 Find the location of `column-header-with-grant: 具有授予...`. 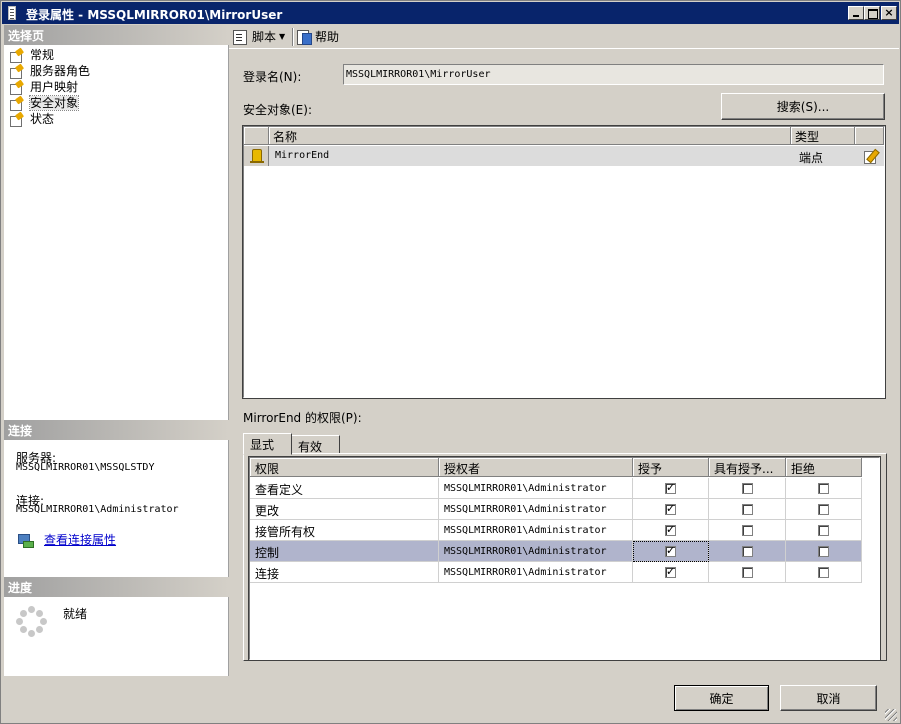

column-header-with-grant: 具有授予... is located at coordinates (747, 467).